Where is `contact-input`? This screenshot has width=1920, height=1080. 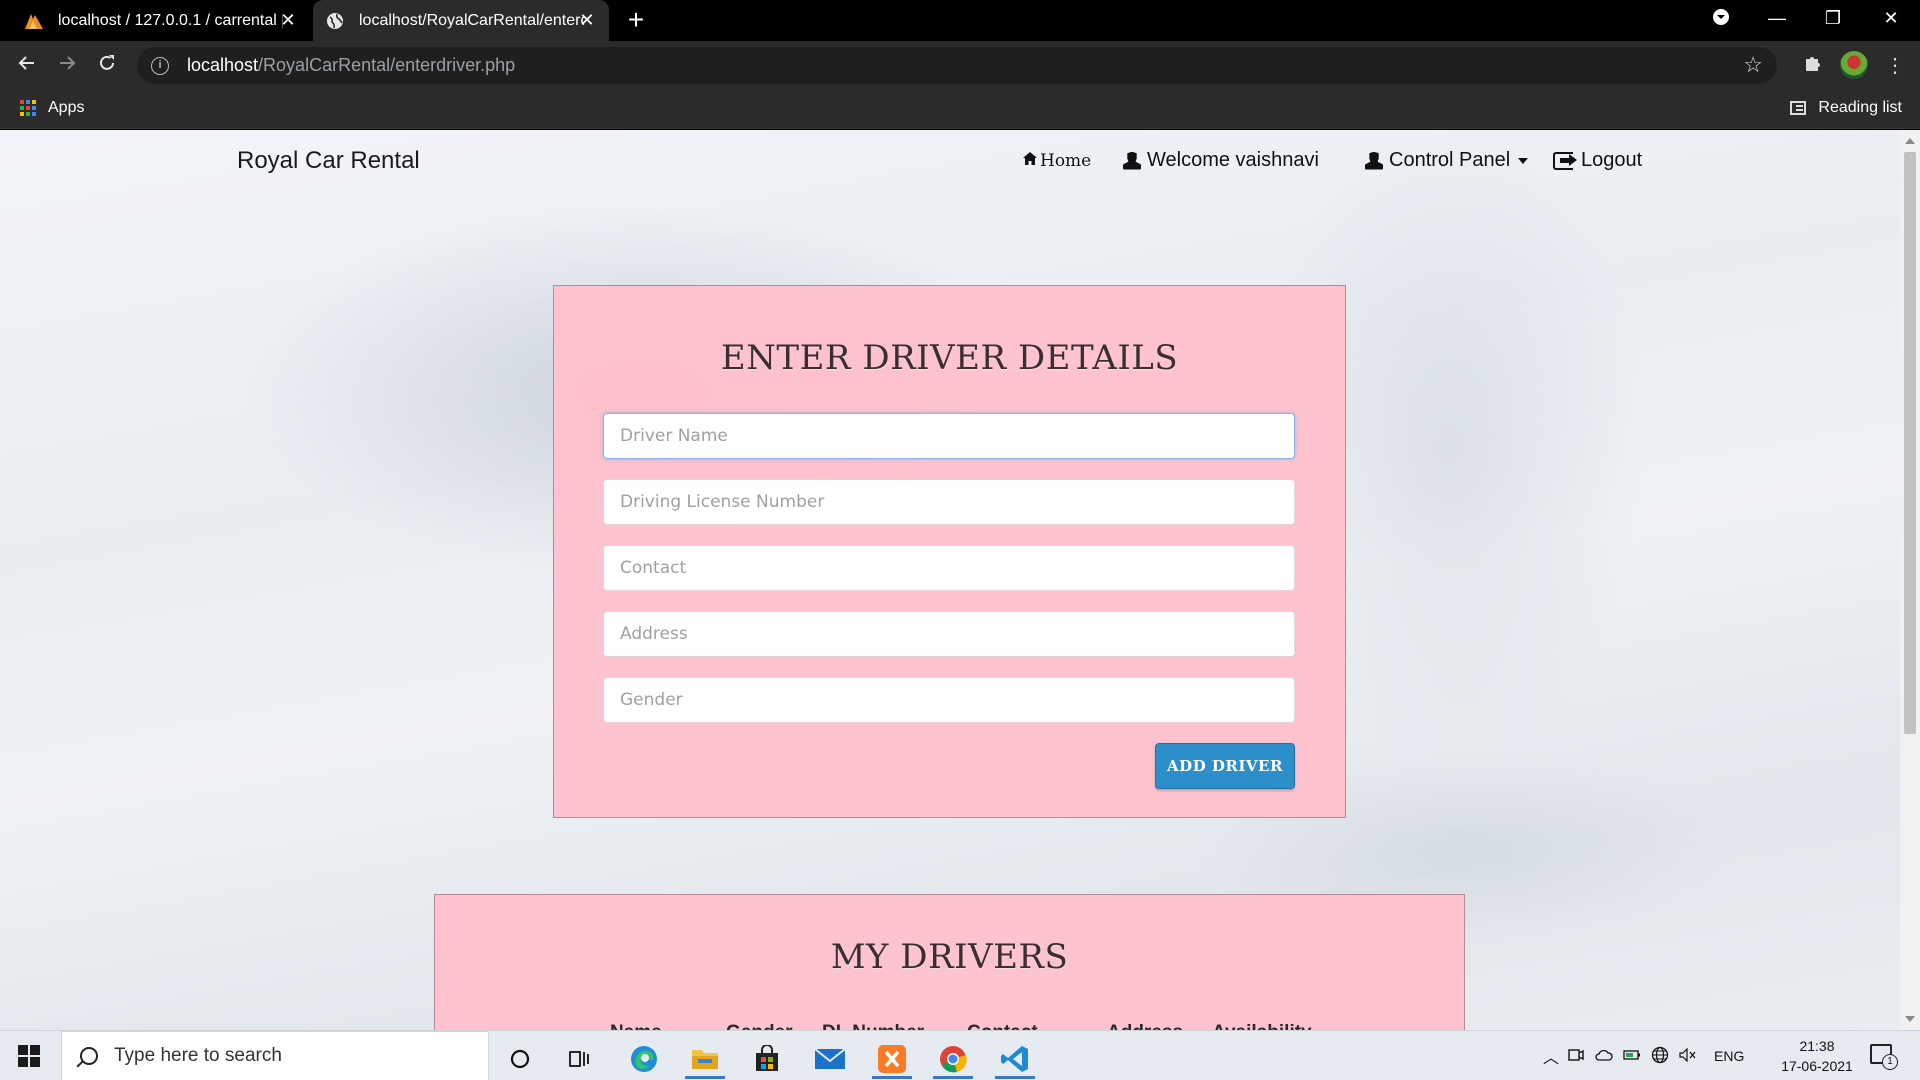
contact-input is located at coordinates (949, 568).